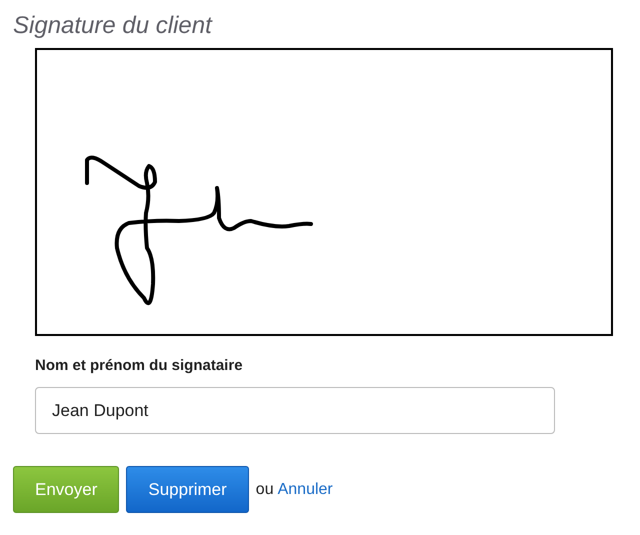  What do you see at coordinates (305, 489) in the screenshot?
I see `cancel-link: Annuler` at bounding box center [305, 489].